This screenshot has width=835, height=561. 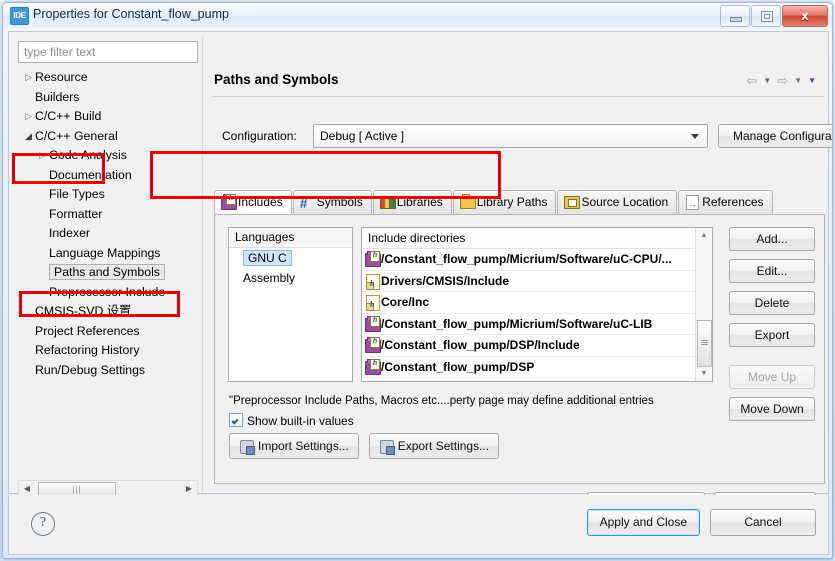 I want to click on sidebar-item-formatter: Formatter, so click(x=108, y=215).